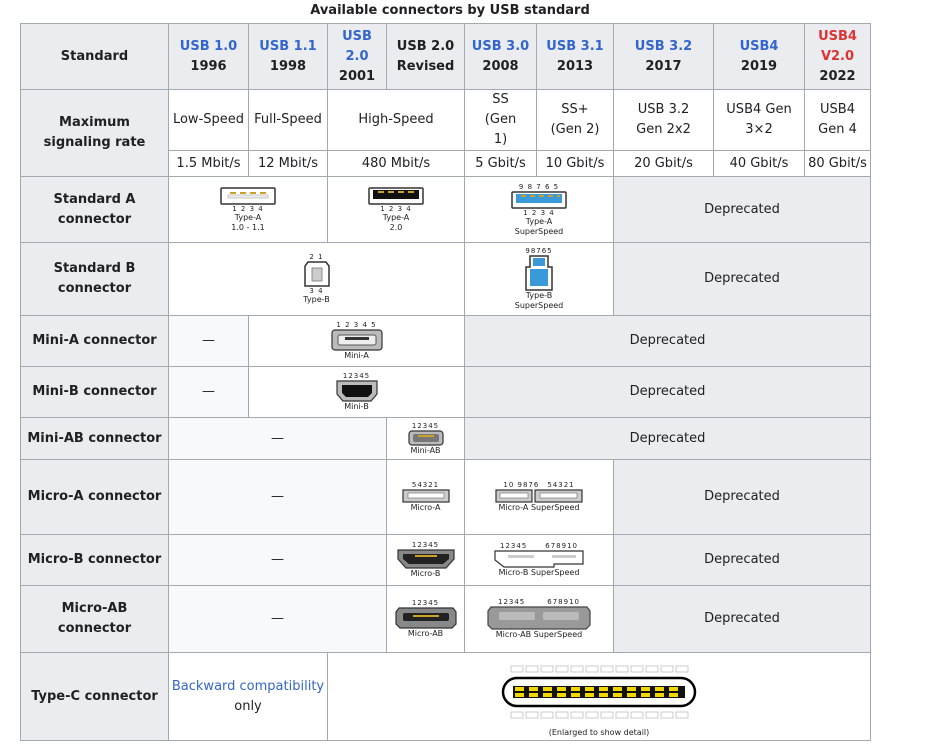  Describe the element at coordinates (539, 212) in the screenshot. I see `type-a-ss-pins: 1 2 3 4` at that location.